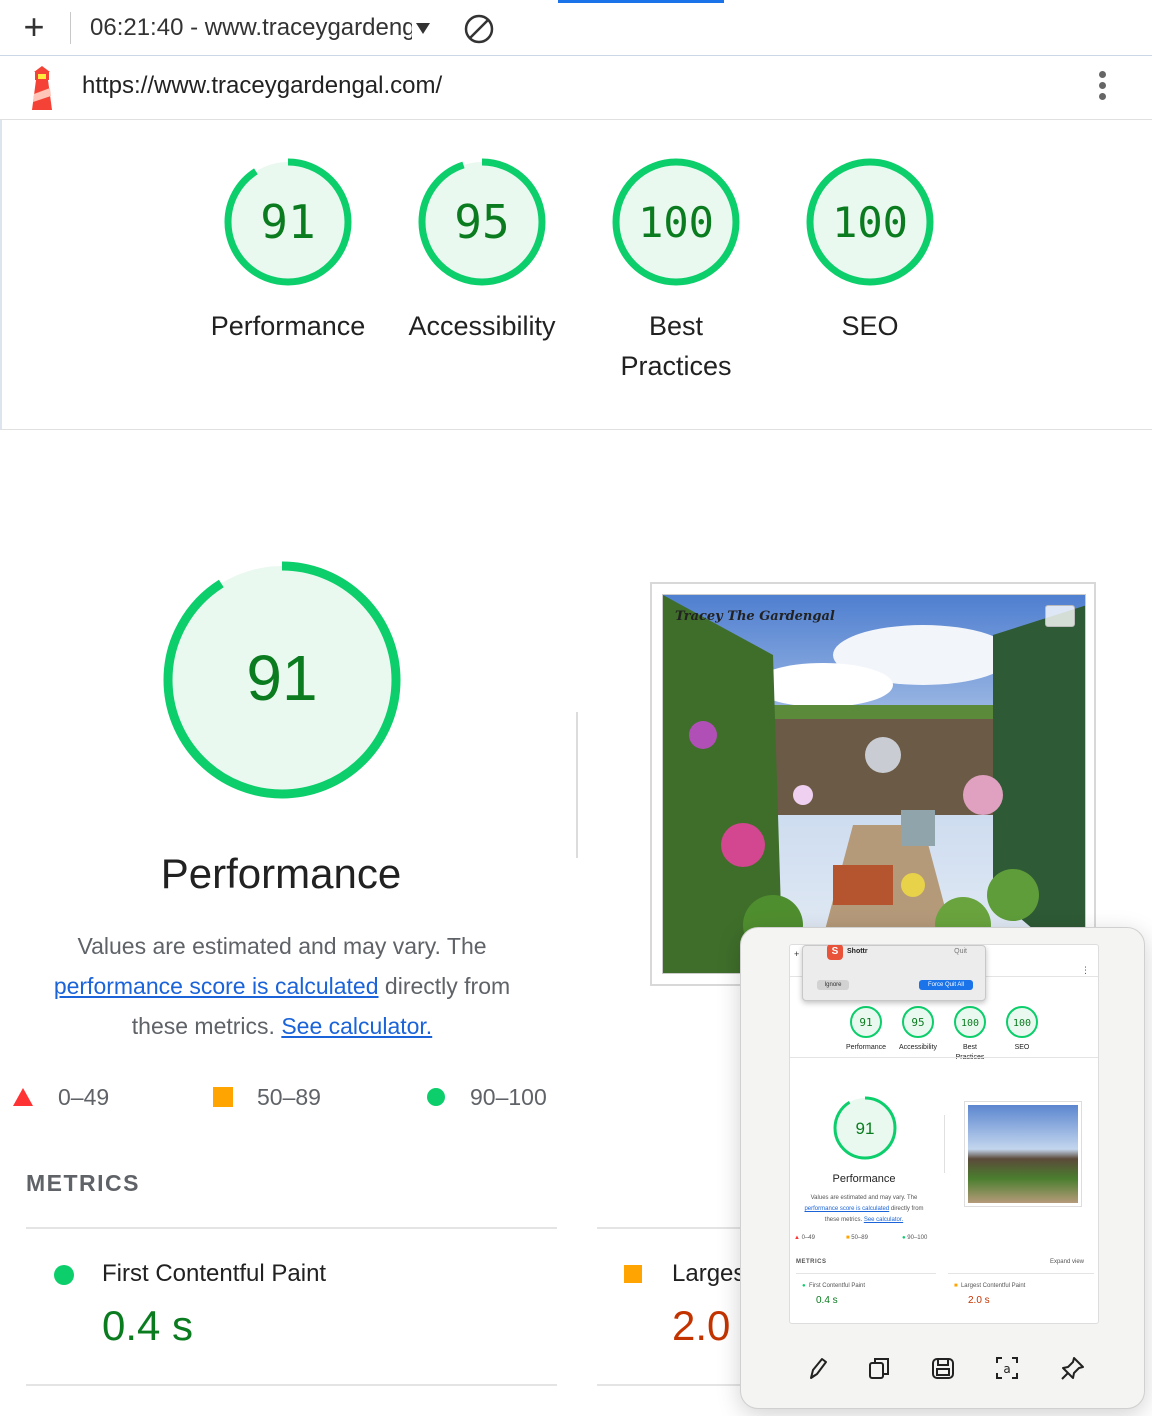 This screenshot has height=1416, width=1152. I want to click on metrics-heading: METRICS, so click(83, 1183).